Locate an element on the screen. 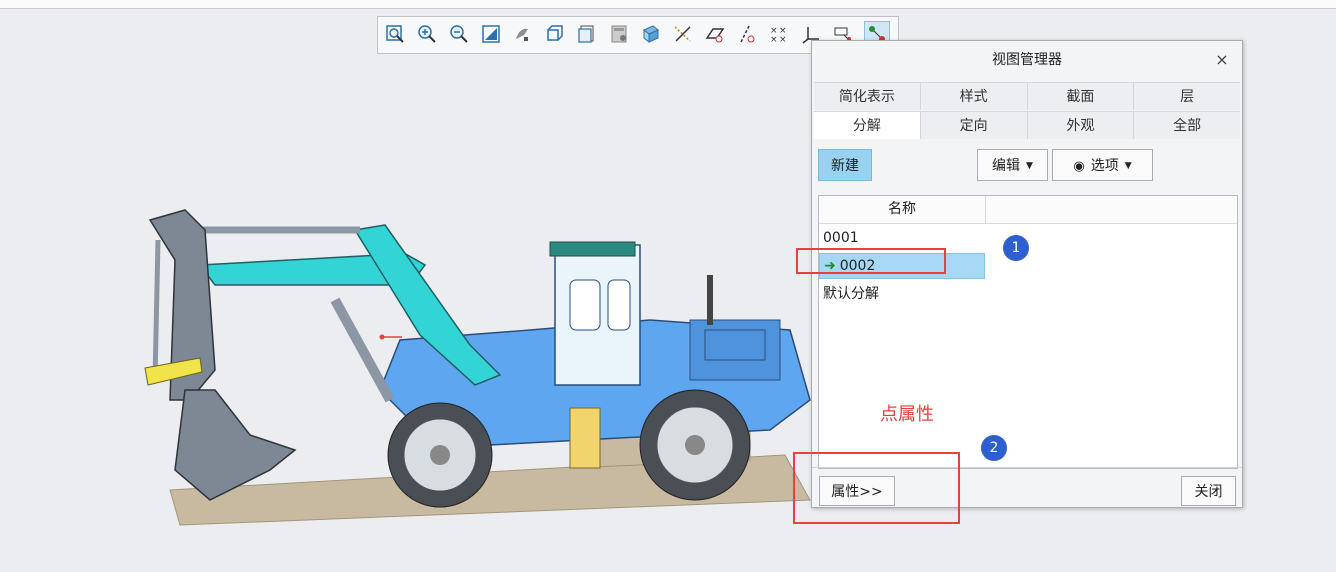 This screenshot has width=1336, height=572. list-item: 0001 is located at coordinates (841, 238).